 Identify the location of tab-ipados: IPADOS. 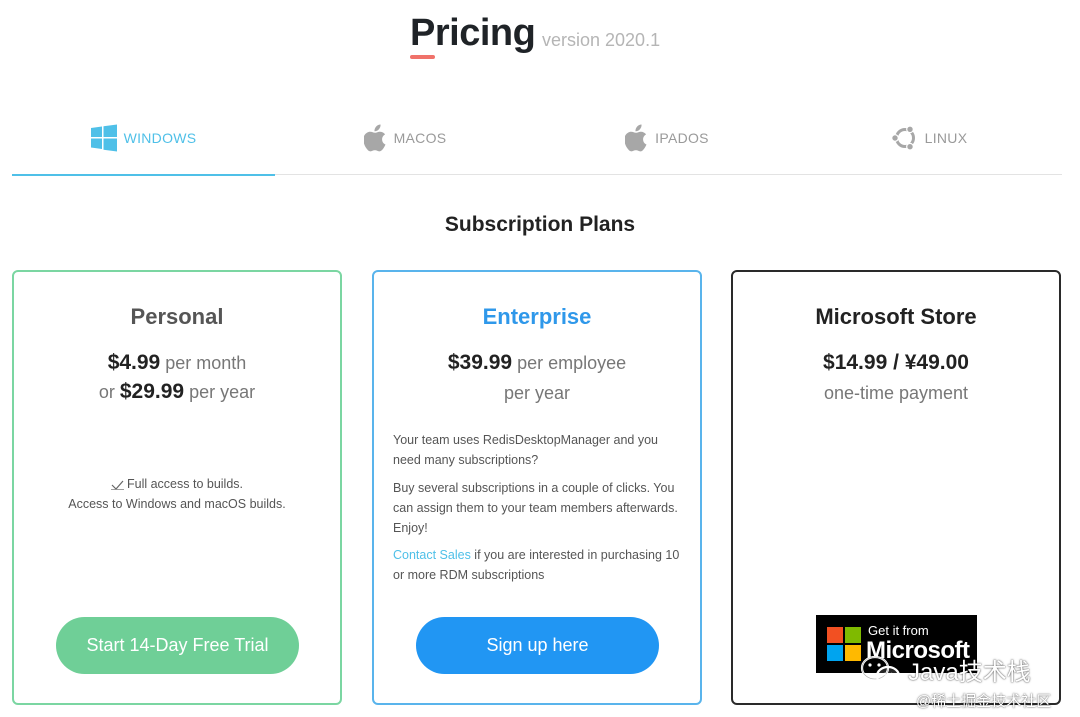
(667, 137).